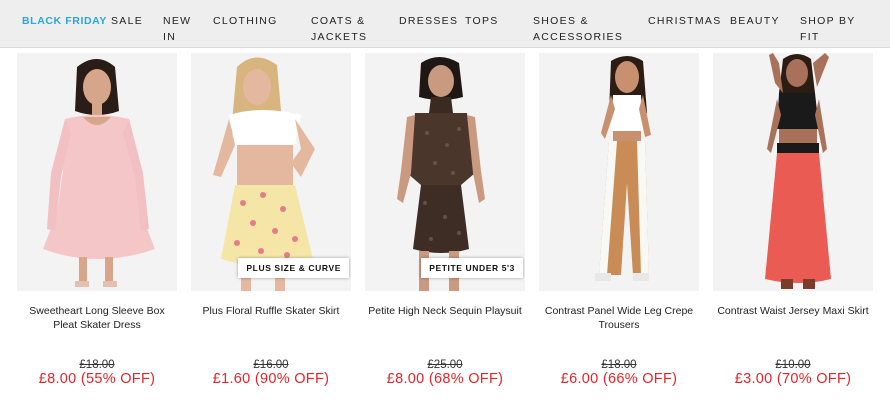 The image size is (890, 404). I want to click on nav-item-christmas: CHRISTMAS, so click(685, 21).